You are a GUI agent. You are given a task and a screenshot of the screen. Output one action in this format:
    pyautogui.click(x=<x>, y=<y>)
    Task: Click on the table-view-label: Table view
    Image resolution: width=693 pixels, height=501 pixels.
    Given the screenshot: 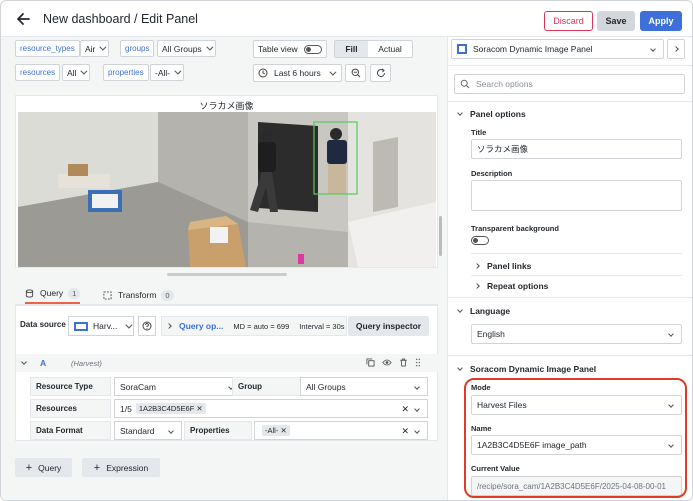 What is the action you would take?
    pyautogui.click(x=278, y=49)
    